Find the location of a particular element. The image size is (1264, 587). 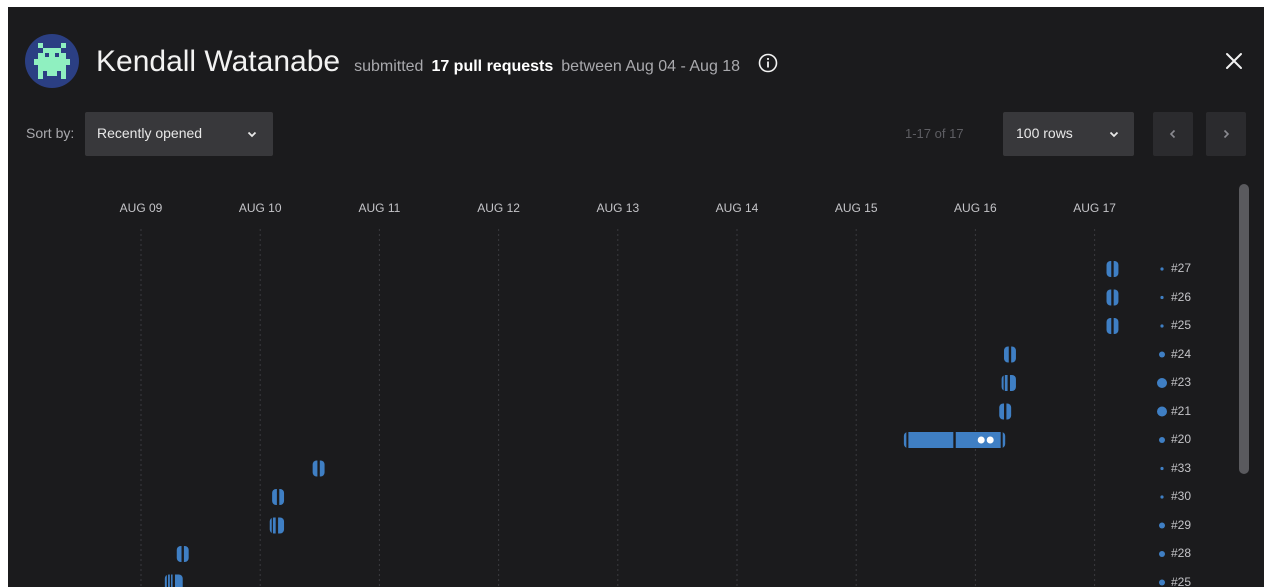

close-icon is located at coordinates (1234, 61).